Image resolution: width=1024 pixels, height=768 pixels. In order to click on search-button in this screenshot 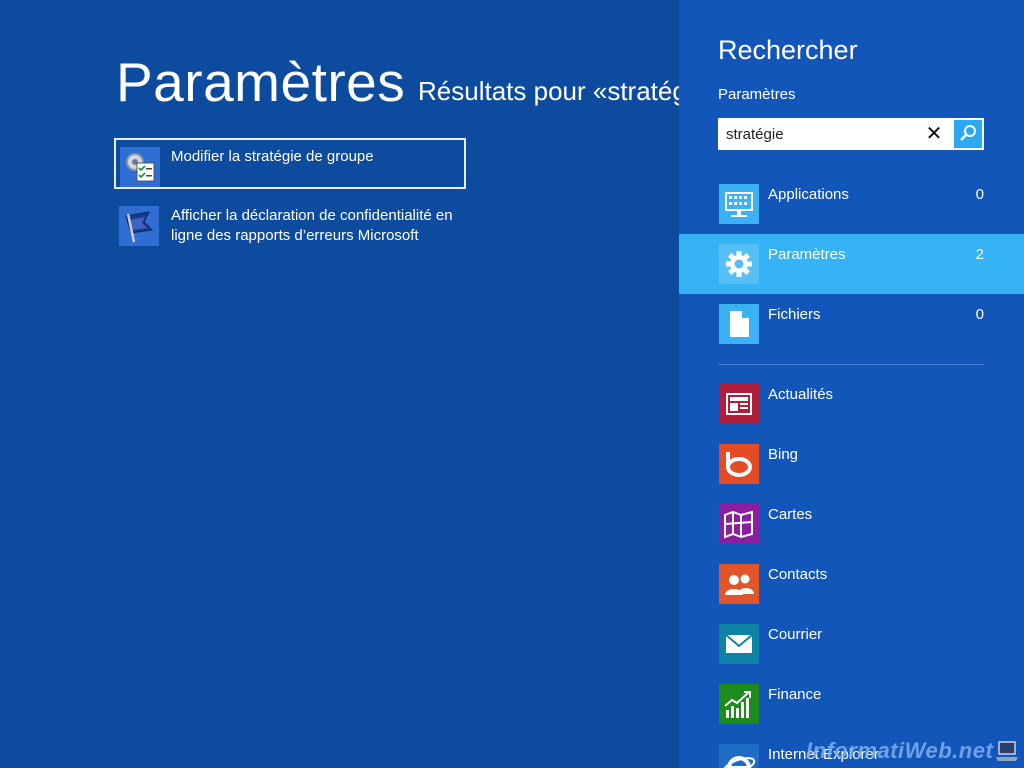, I will do `click(968, 134)`.